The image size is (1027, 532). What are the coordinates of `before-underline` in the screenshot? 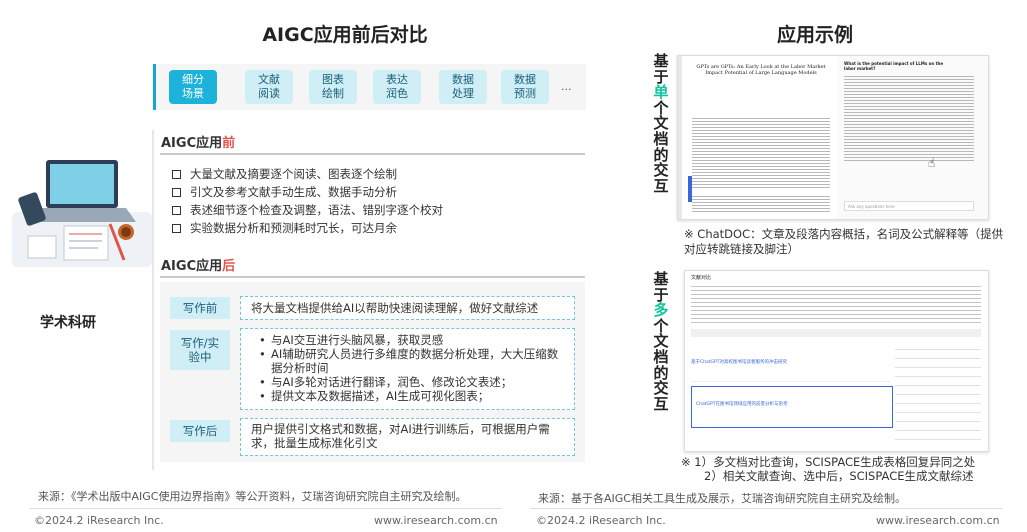 It's located at (372, 154).